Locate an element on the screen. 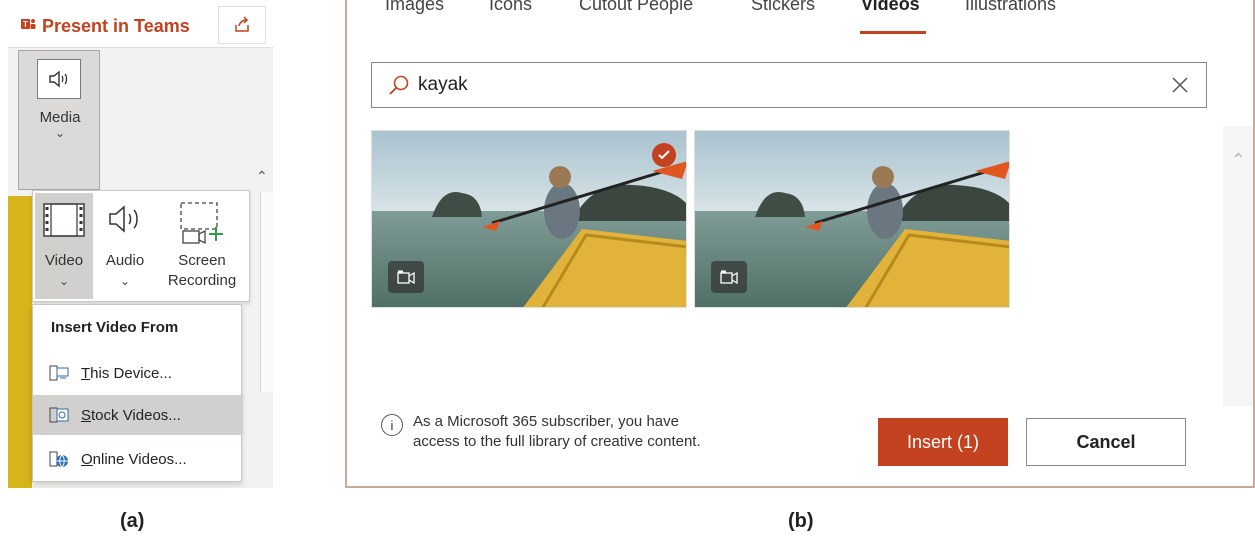 The image size is (1255, 542). screen-recording-label-line2: Recording is located at coordinates (202, 280).